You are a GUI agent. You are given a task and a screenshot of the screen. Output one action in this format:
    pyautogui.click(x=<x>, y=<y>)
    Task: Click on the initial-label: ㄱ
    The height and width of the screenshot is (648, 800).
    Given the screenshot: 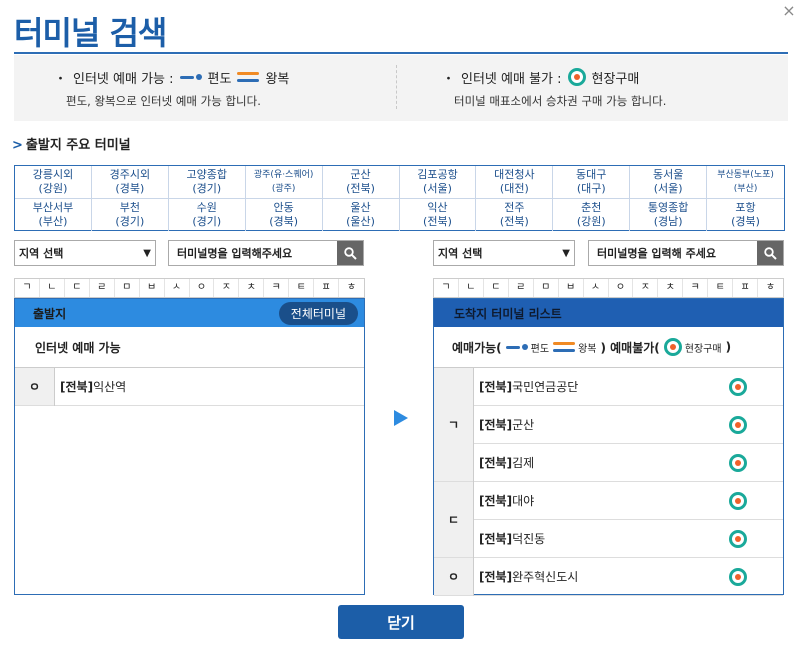 What is the action you would take?
    pyautogui.click(x=453, y=425)
    